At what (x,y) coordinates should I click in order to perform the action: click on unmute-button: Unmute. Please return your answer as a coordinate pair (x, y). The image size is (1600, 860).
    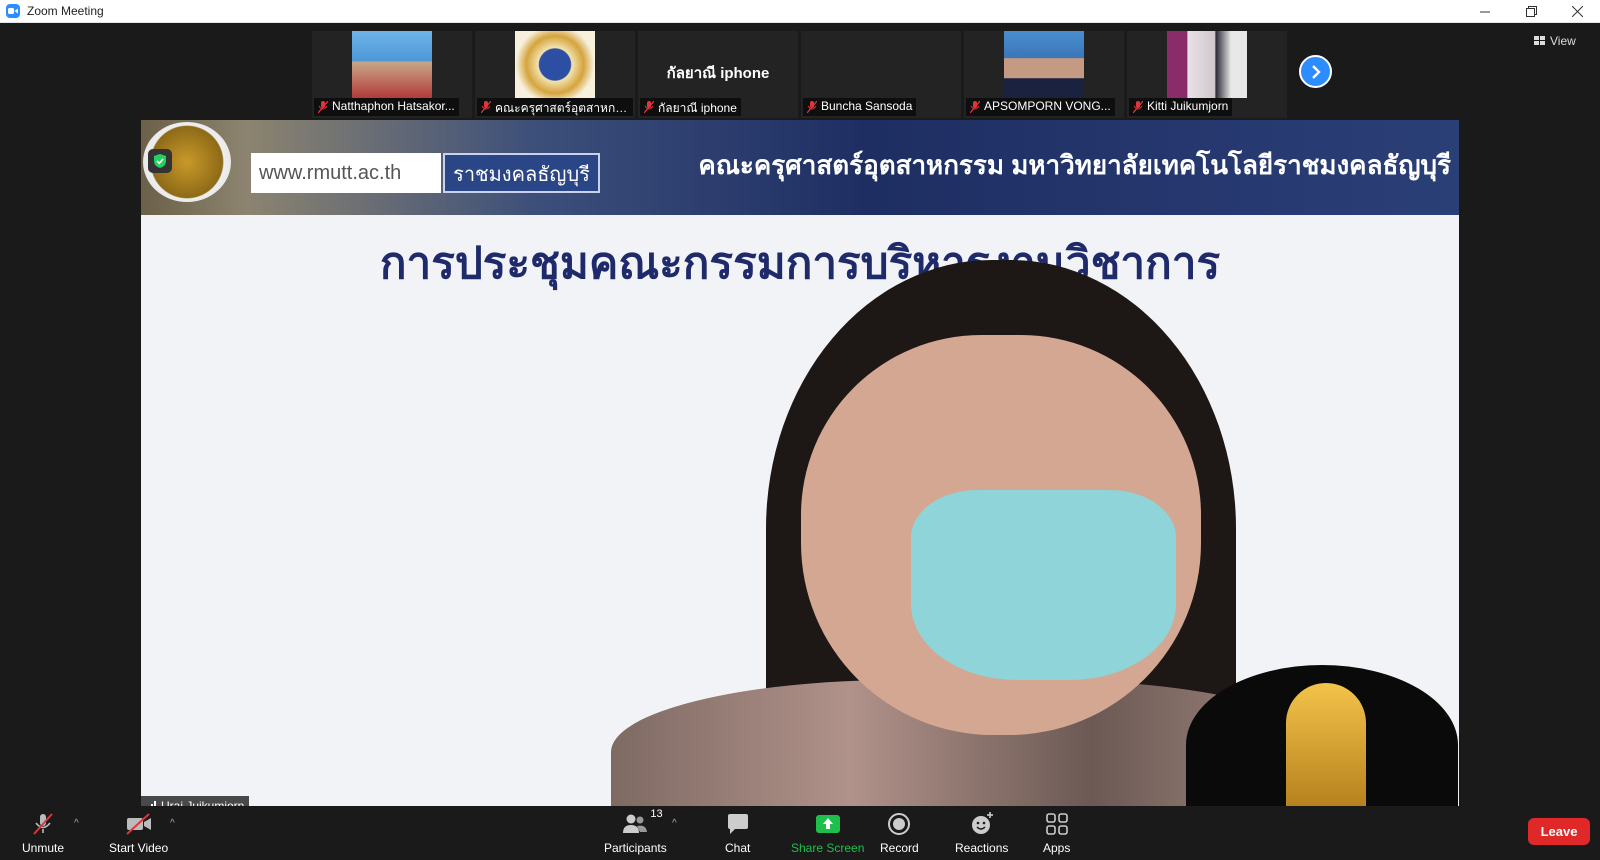
    Looking at the image, I should click on (43, 833).